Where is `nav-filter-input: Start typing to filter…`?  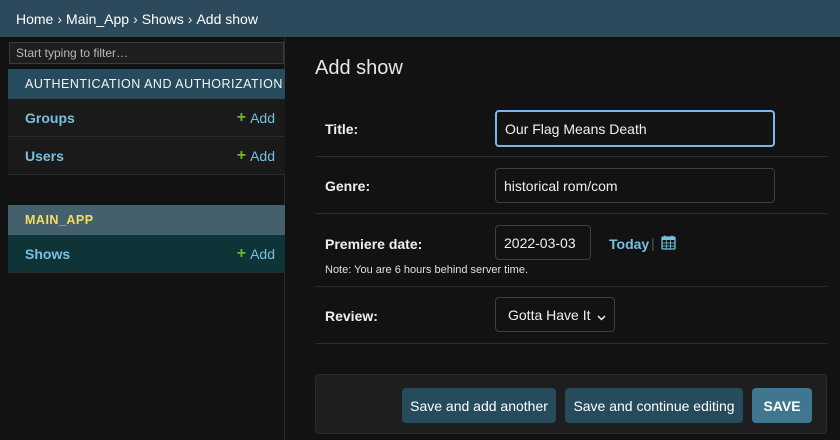
nav-filter-input: Start typing to filter… is located at coordinates (146, 53).